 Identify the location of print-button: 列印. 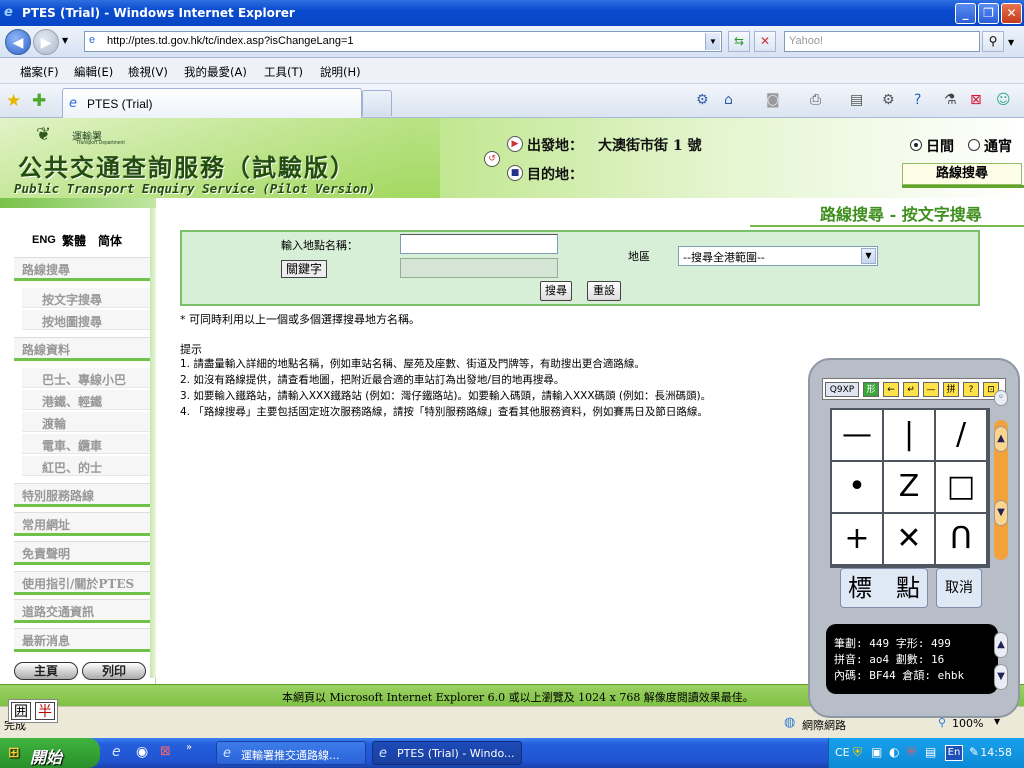
(114, 671).